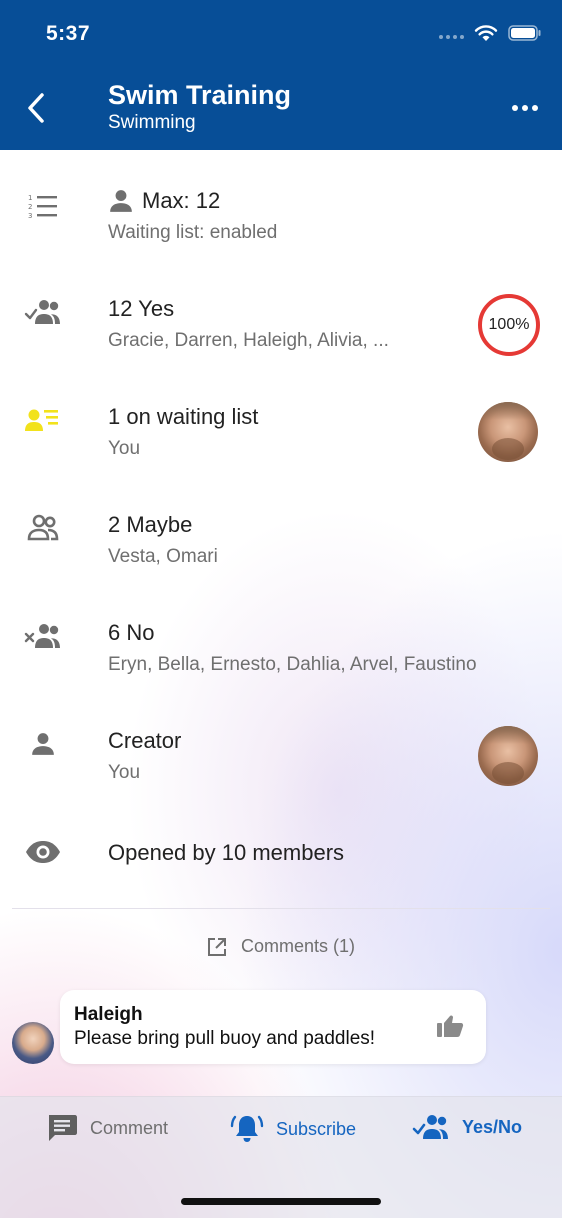  Describe the element at coordinates (492, 1126) in the screenshot. I see `yes-no-button-label: Yes/No` at that location.